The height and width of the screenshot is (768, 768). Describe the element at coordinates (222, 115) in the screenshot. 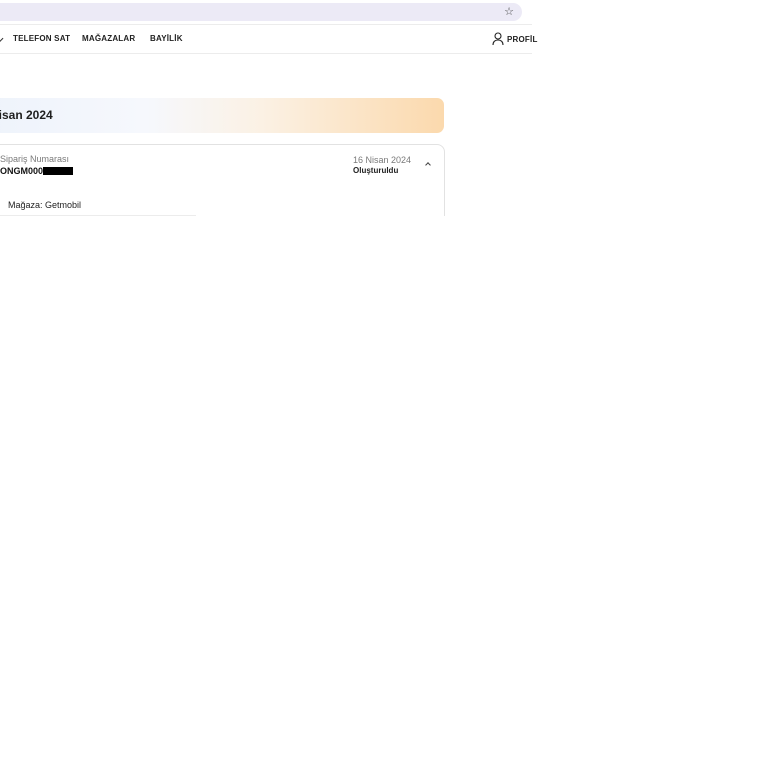

I see `month-section-banner: Nisan 2024` at that location.